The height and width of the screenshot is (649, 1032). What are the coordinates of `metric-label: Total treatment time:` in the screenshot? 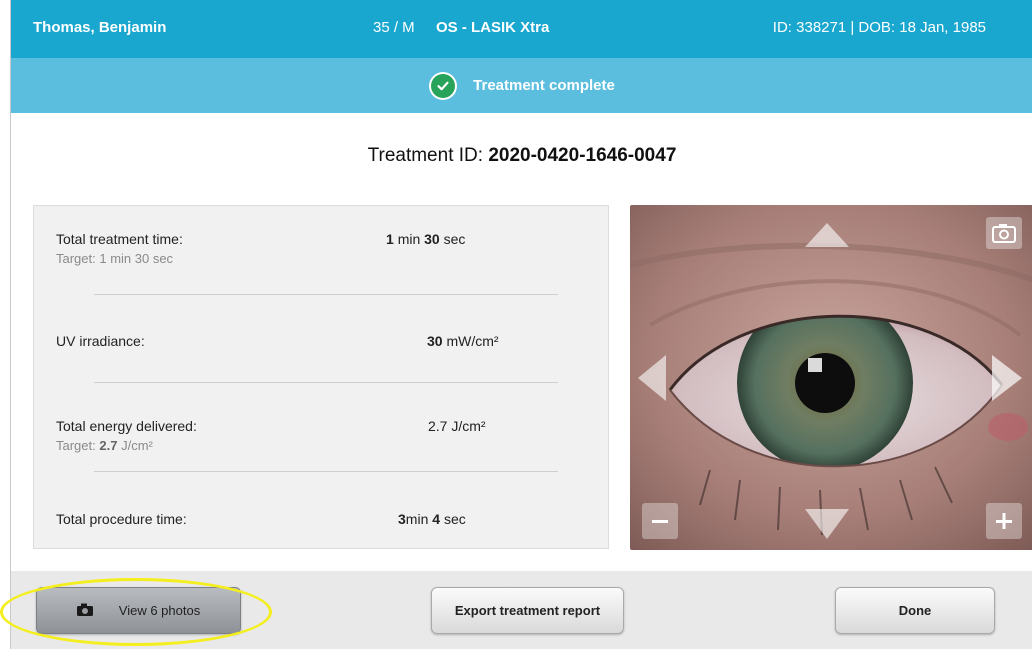 It's located at (119, 239).